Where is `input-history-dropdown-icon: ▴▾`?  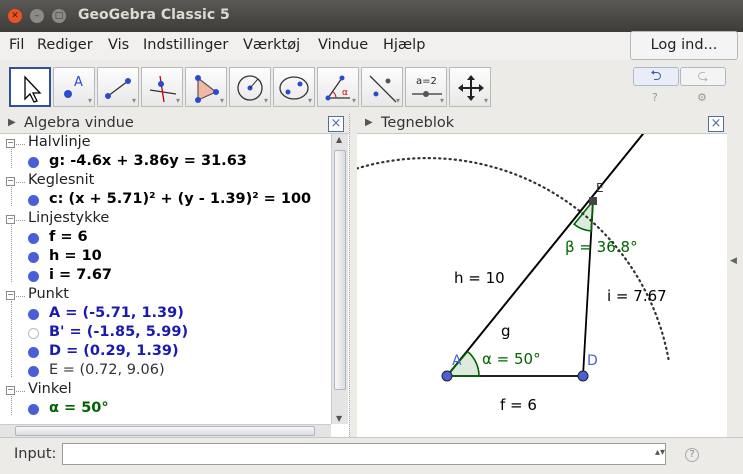 input-history-dropdown-icon: ▴▾ is located at coordinates (660, 452).